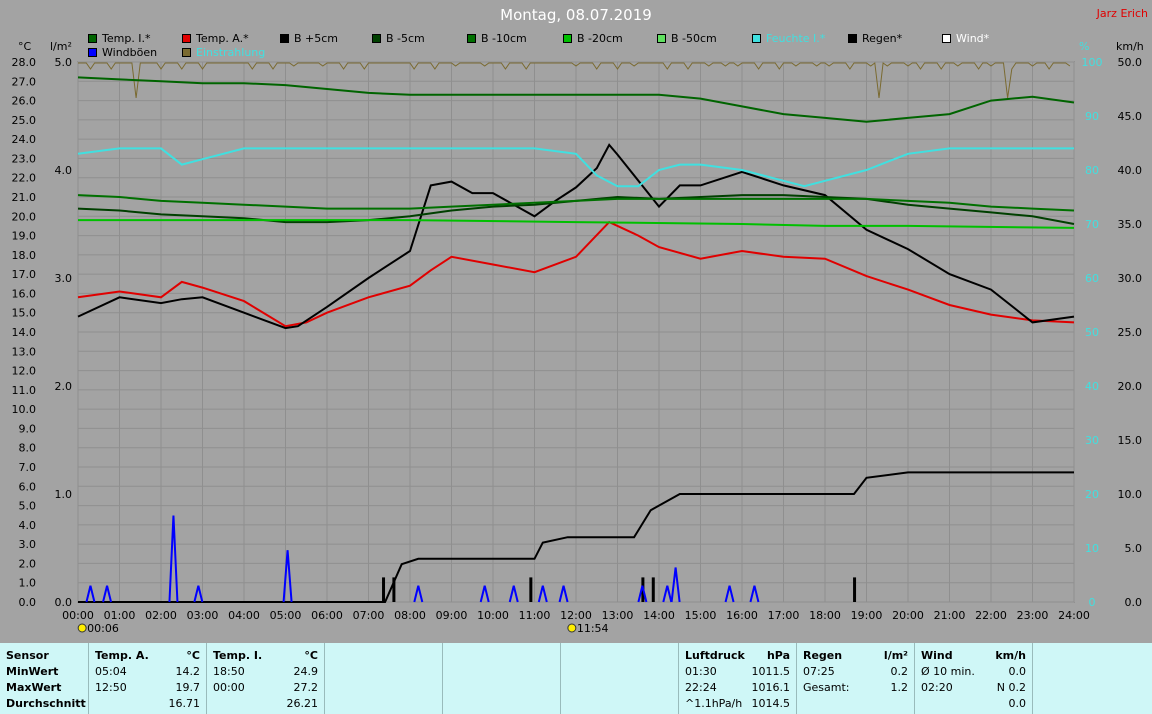 The image size is (1152, 714). Describe the element at coordinates (24, 390) in the screenshot. I see `temp-tick-label: 11.0` at that location.